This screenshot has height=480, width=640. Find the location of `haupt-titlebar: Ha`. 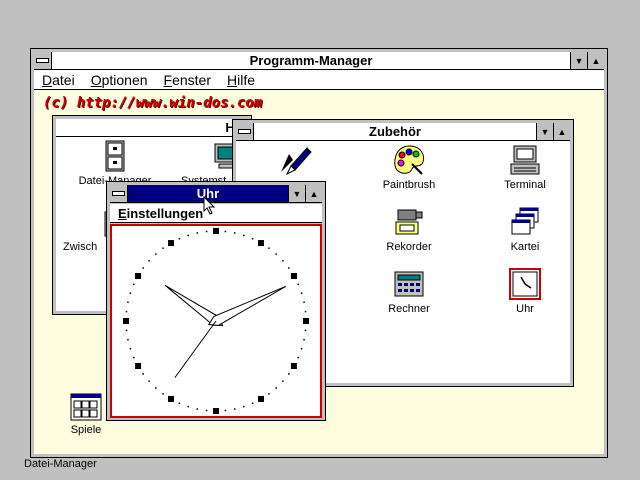

haupt-titlebar: Ha is located at coordinates (152, 128).